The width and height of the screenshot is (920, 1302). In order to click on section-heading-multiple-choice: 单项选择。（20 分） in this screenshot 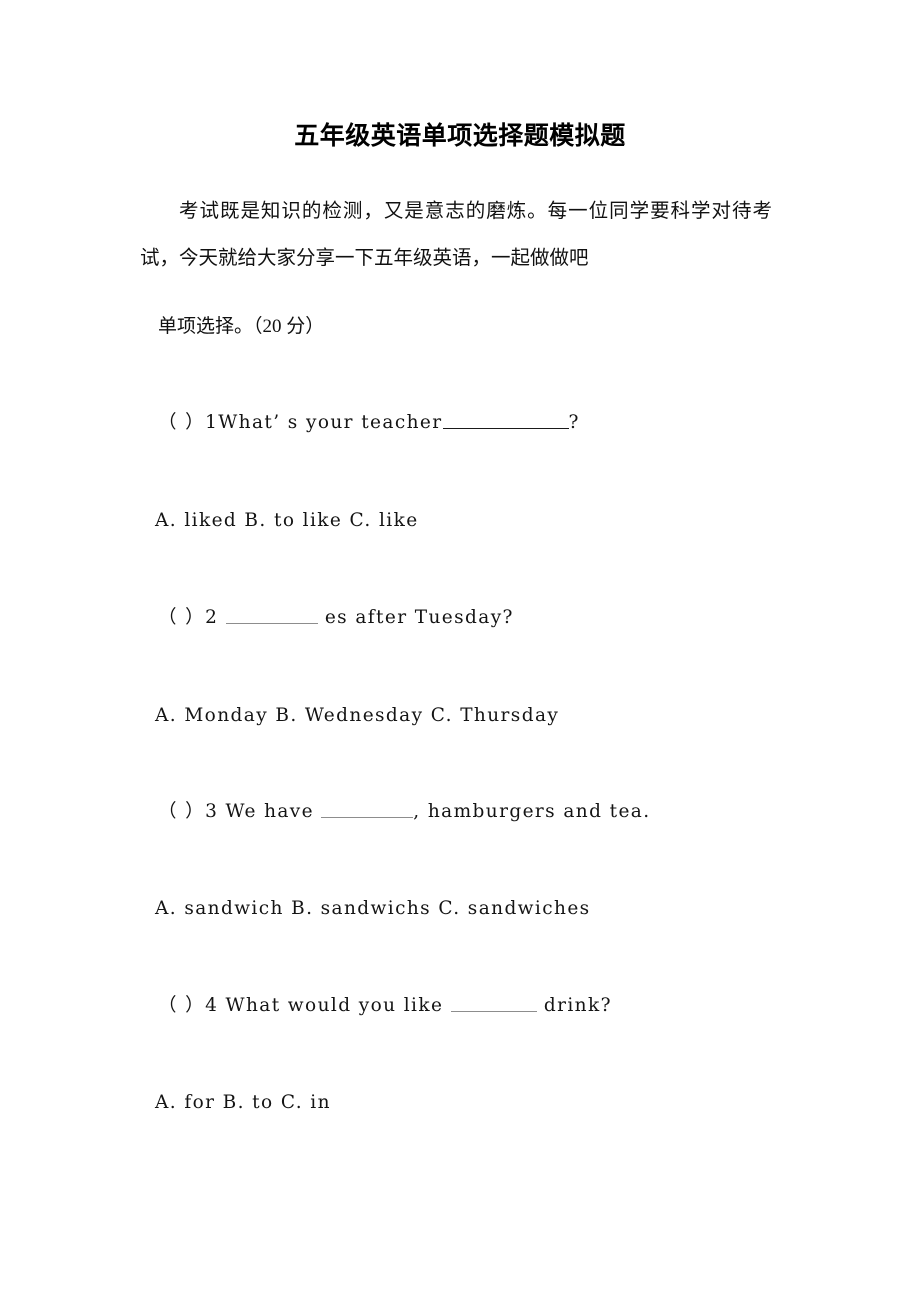, I will do `click(241, 326)`.